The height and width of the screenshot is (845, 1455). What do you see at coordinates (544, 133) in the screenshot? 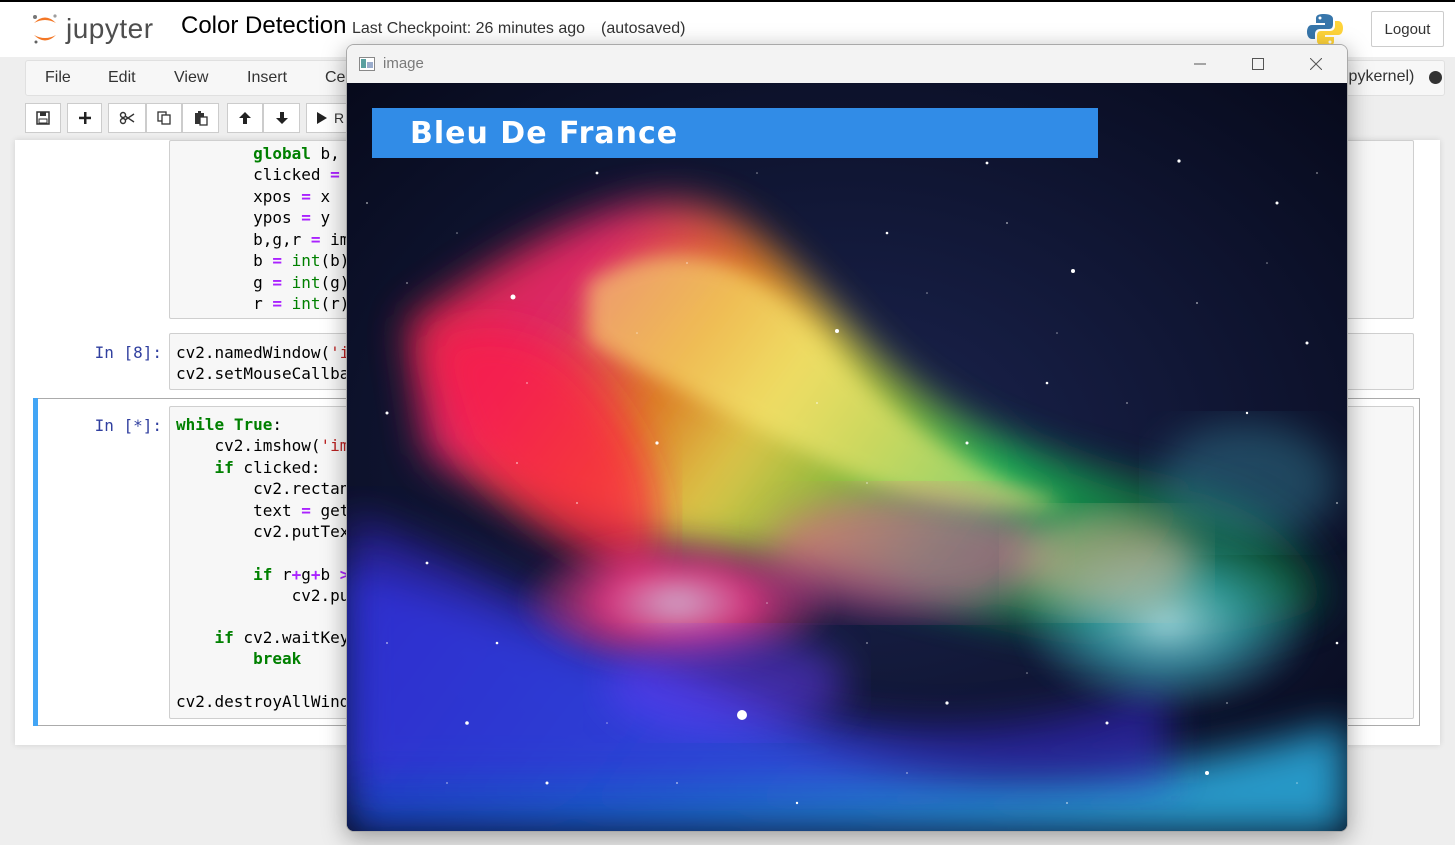
I see `detected-color-name: Bleu De France` at bounding box center [544, 133].